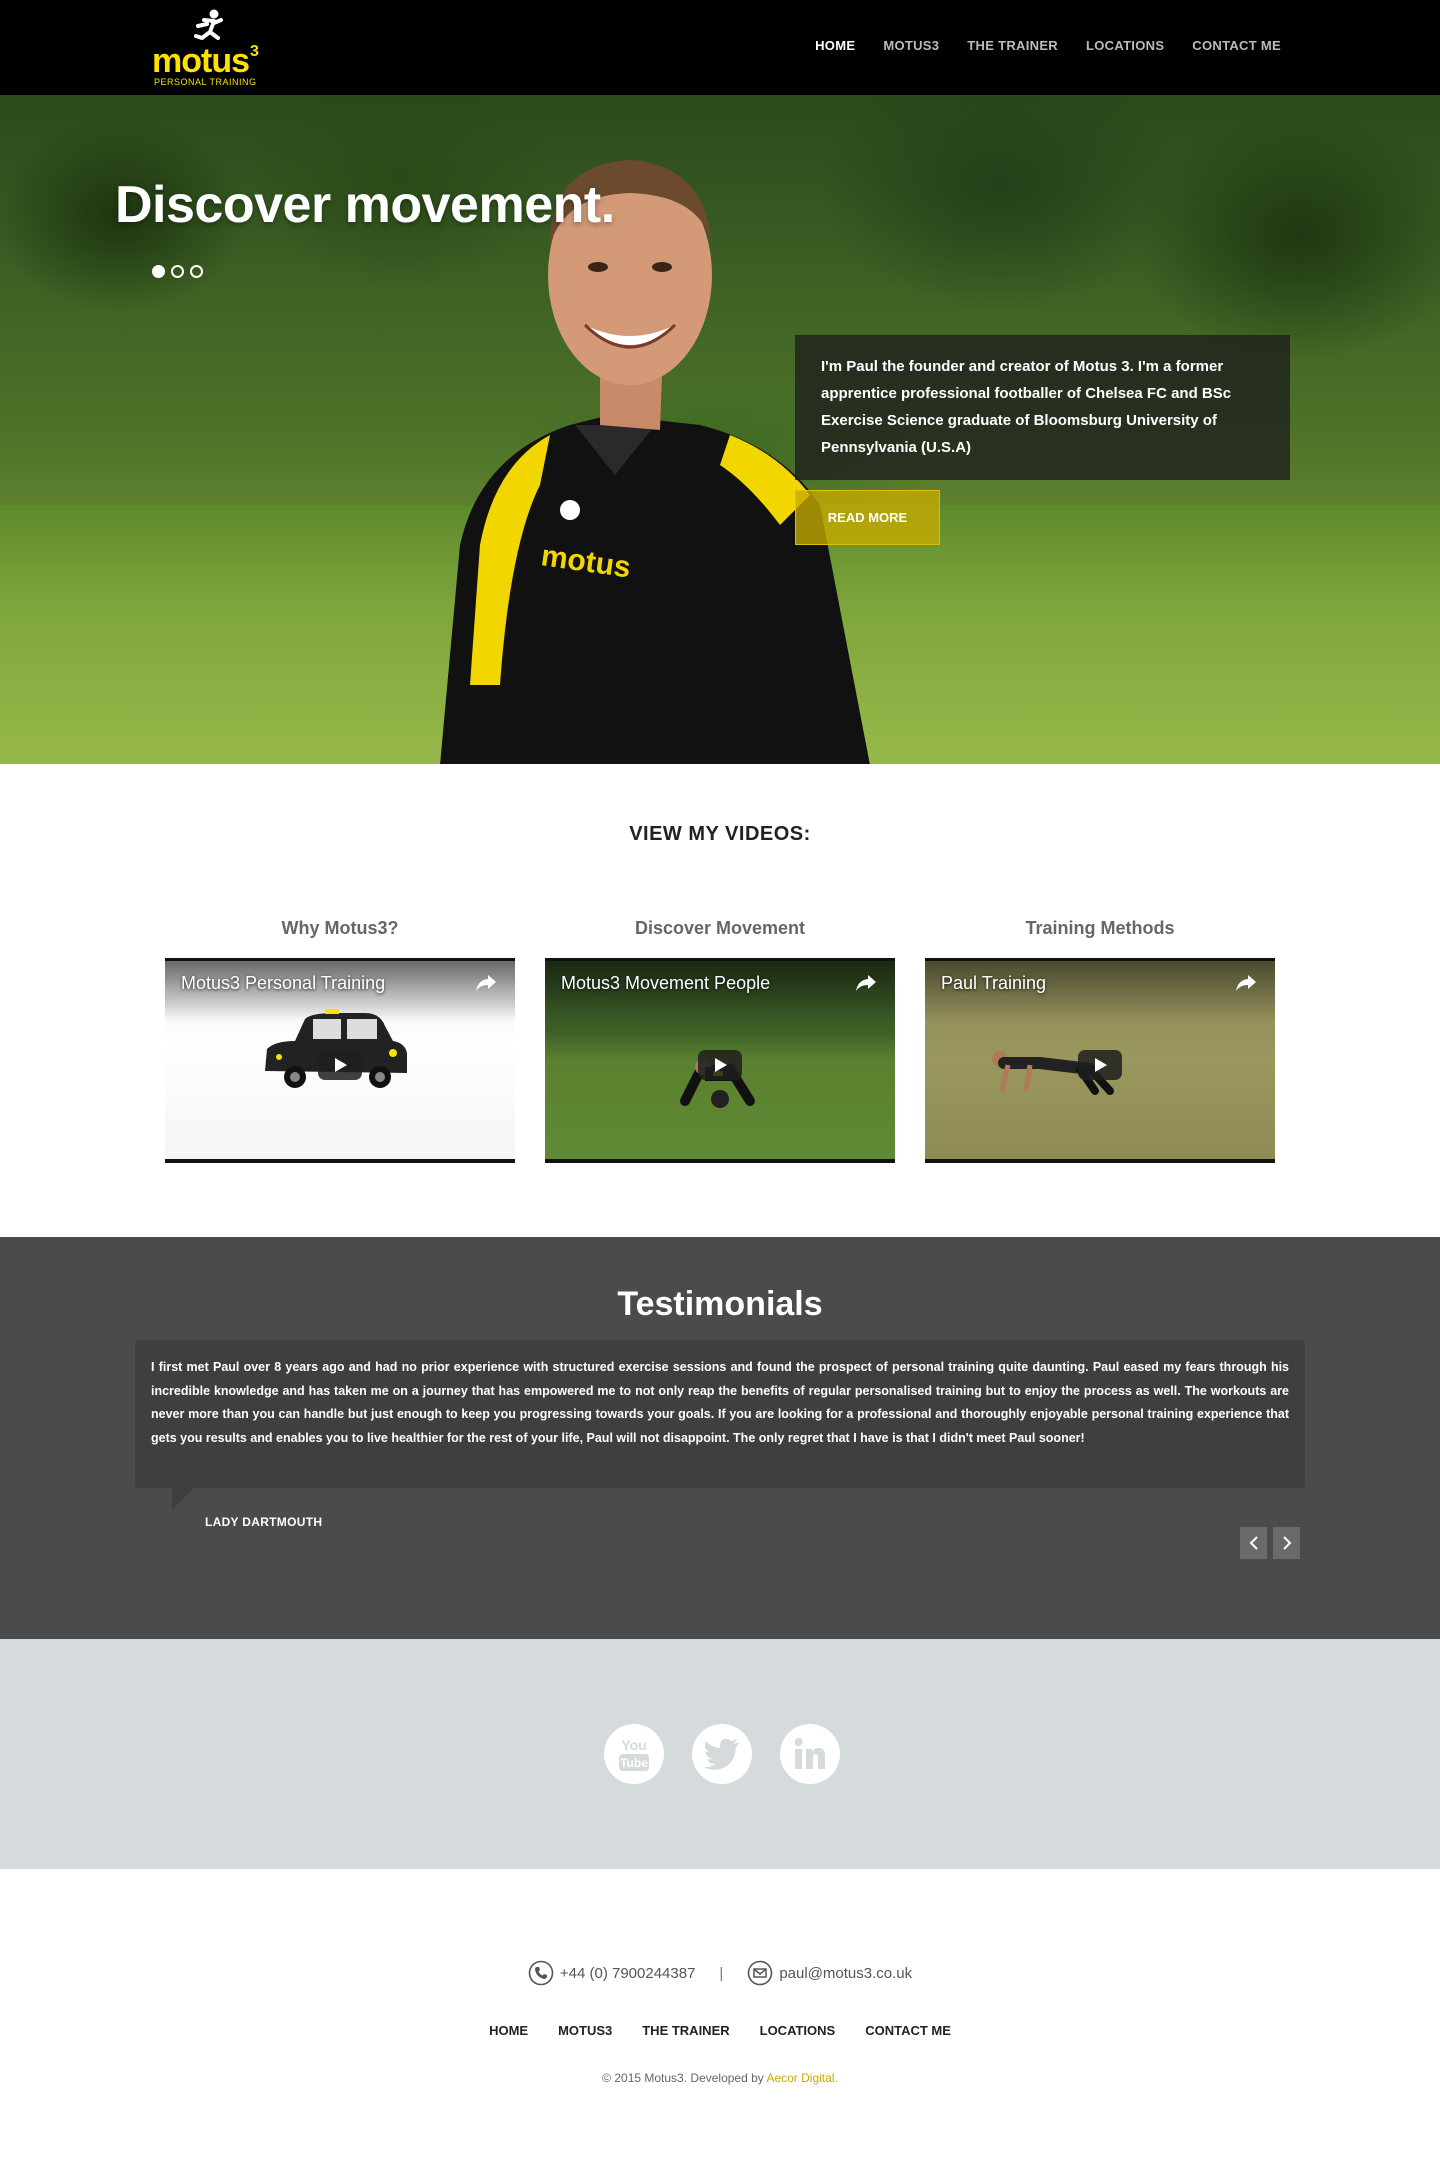 The image size is (1440, 2161). I want to click on slider-pagination, so click(177, 271).